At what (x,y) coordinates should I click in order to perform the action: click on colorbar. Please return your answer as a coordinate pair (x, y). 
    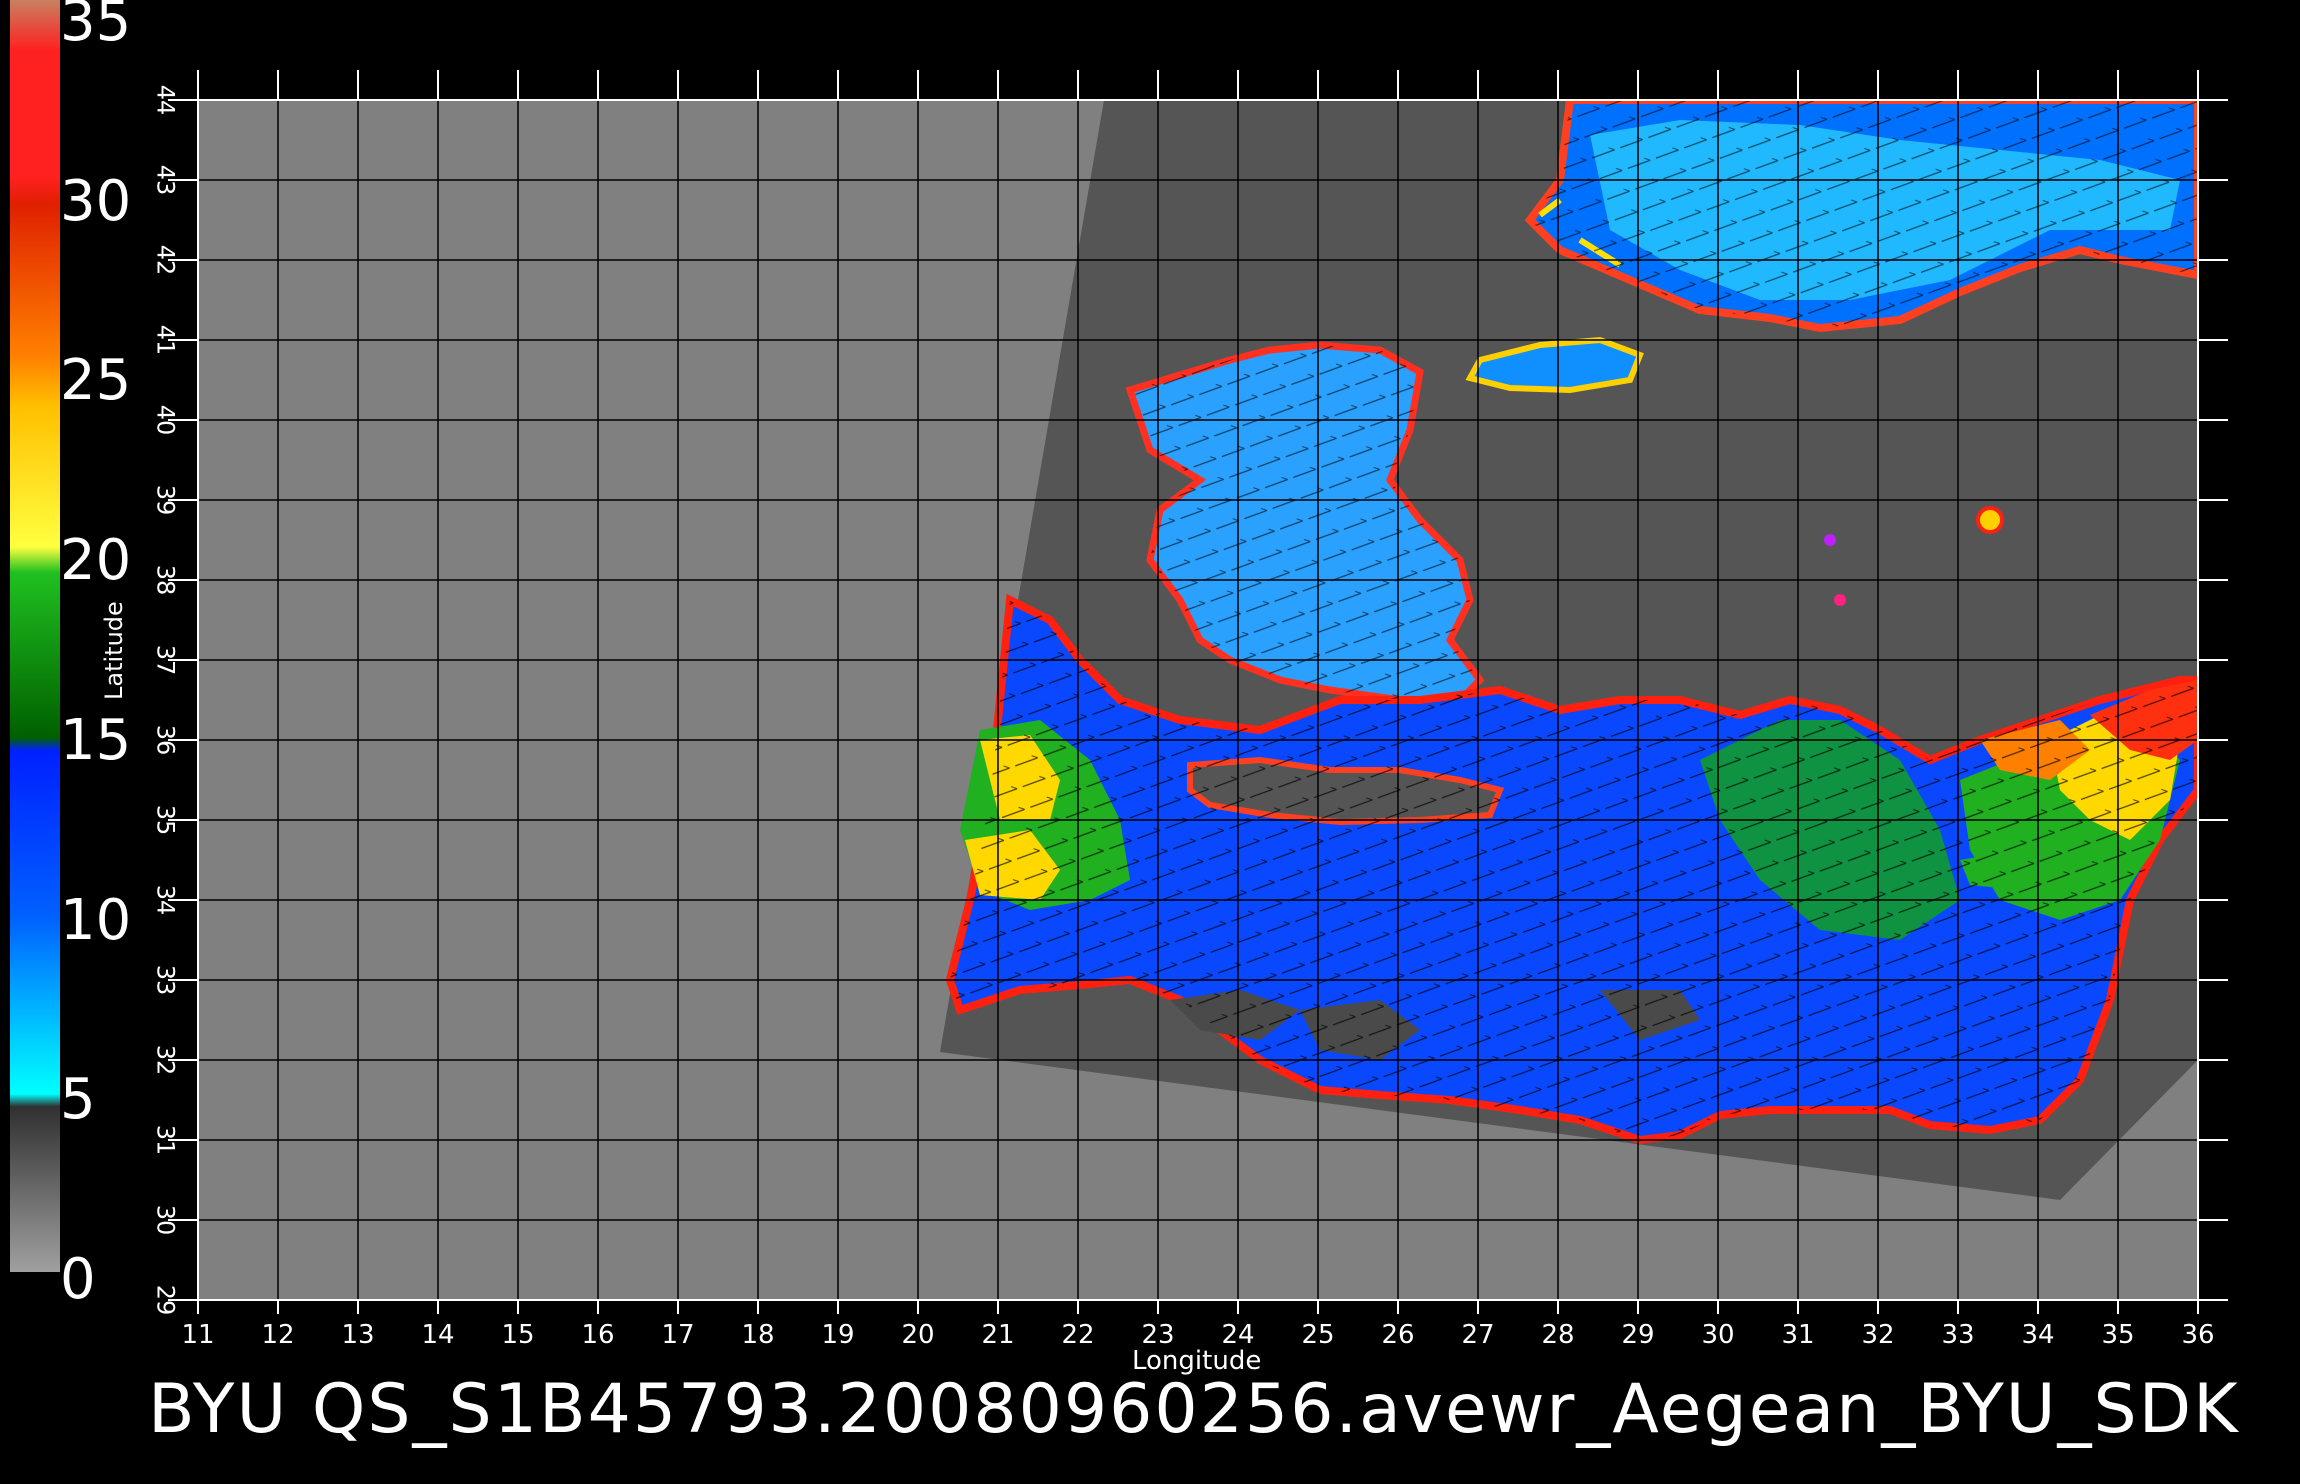
    Looking at the image, I should click on (35, 636).